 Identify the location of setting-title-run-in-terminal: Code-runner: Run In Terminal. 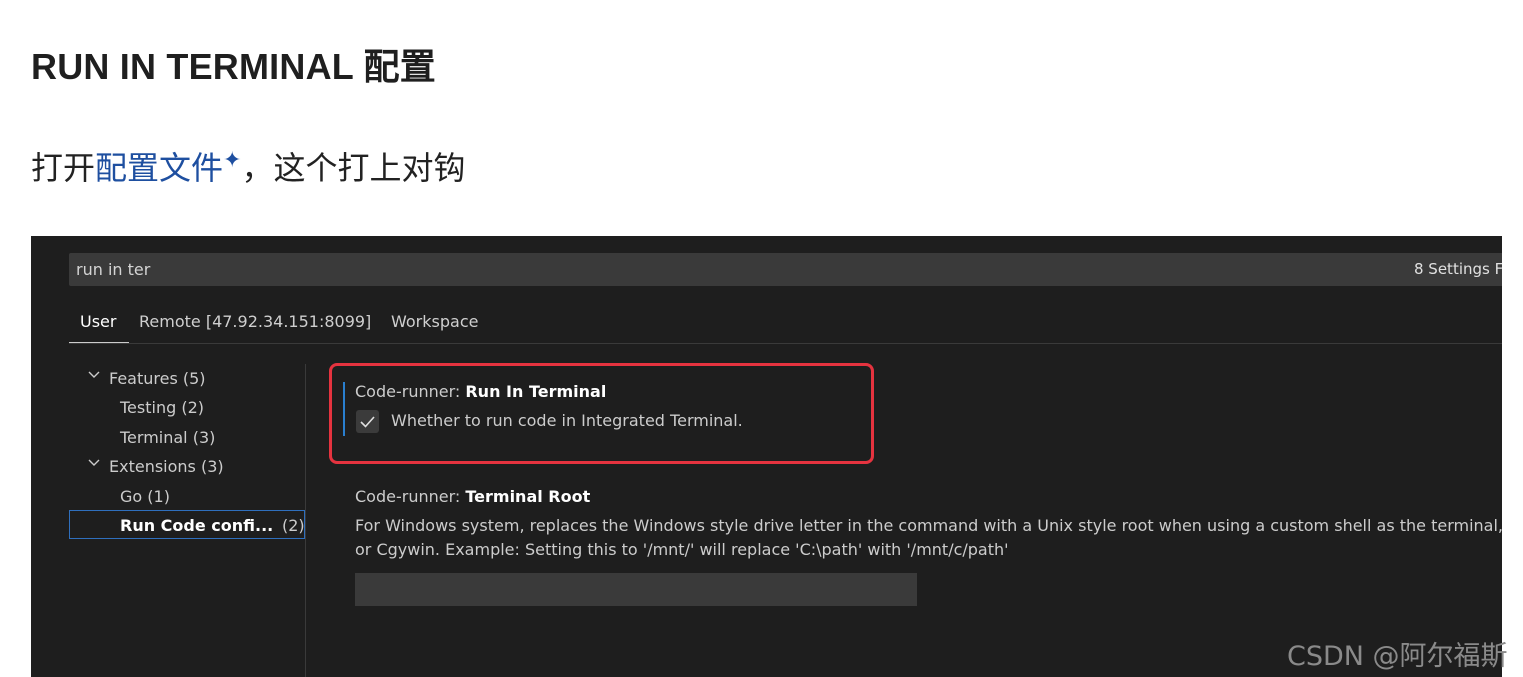
(480, 391).